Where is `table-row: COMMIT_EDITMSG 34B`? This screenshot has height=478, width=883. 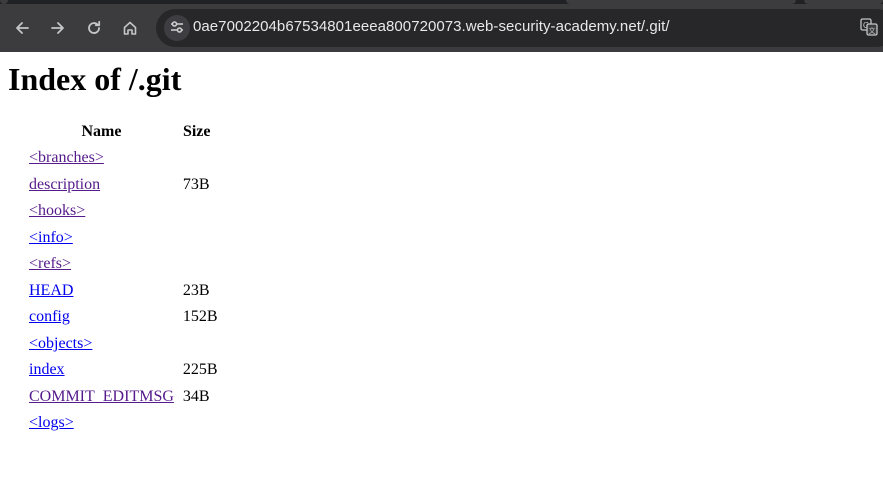
table-row: COMMIT_EDITMSG 34B is located at coordinates (123, 397).